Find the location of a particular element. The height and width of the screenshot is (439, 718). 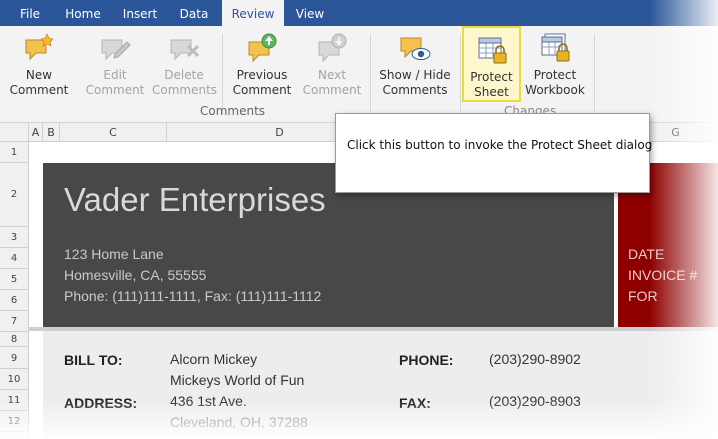

fax-label: FAX: is located at coordinates (415, 403).